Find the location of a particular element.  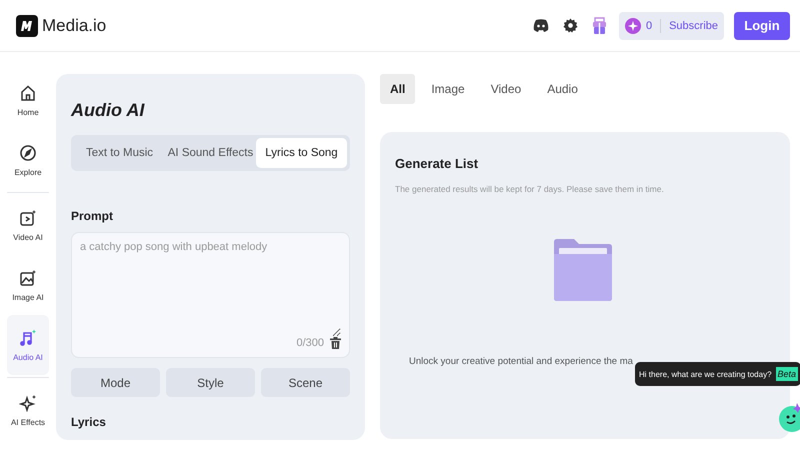

card-title: Generate List is located at coordinates (437, 163).